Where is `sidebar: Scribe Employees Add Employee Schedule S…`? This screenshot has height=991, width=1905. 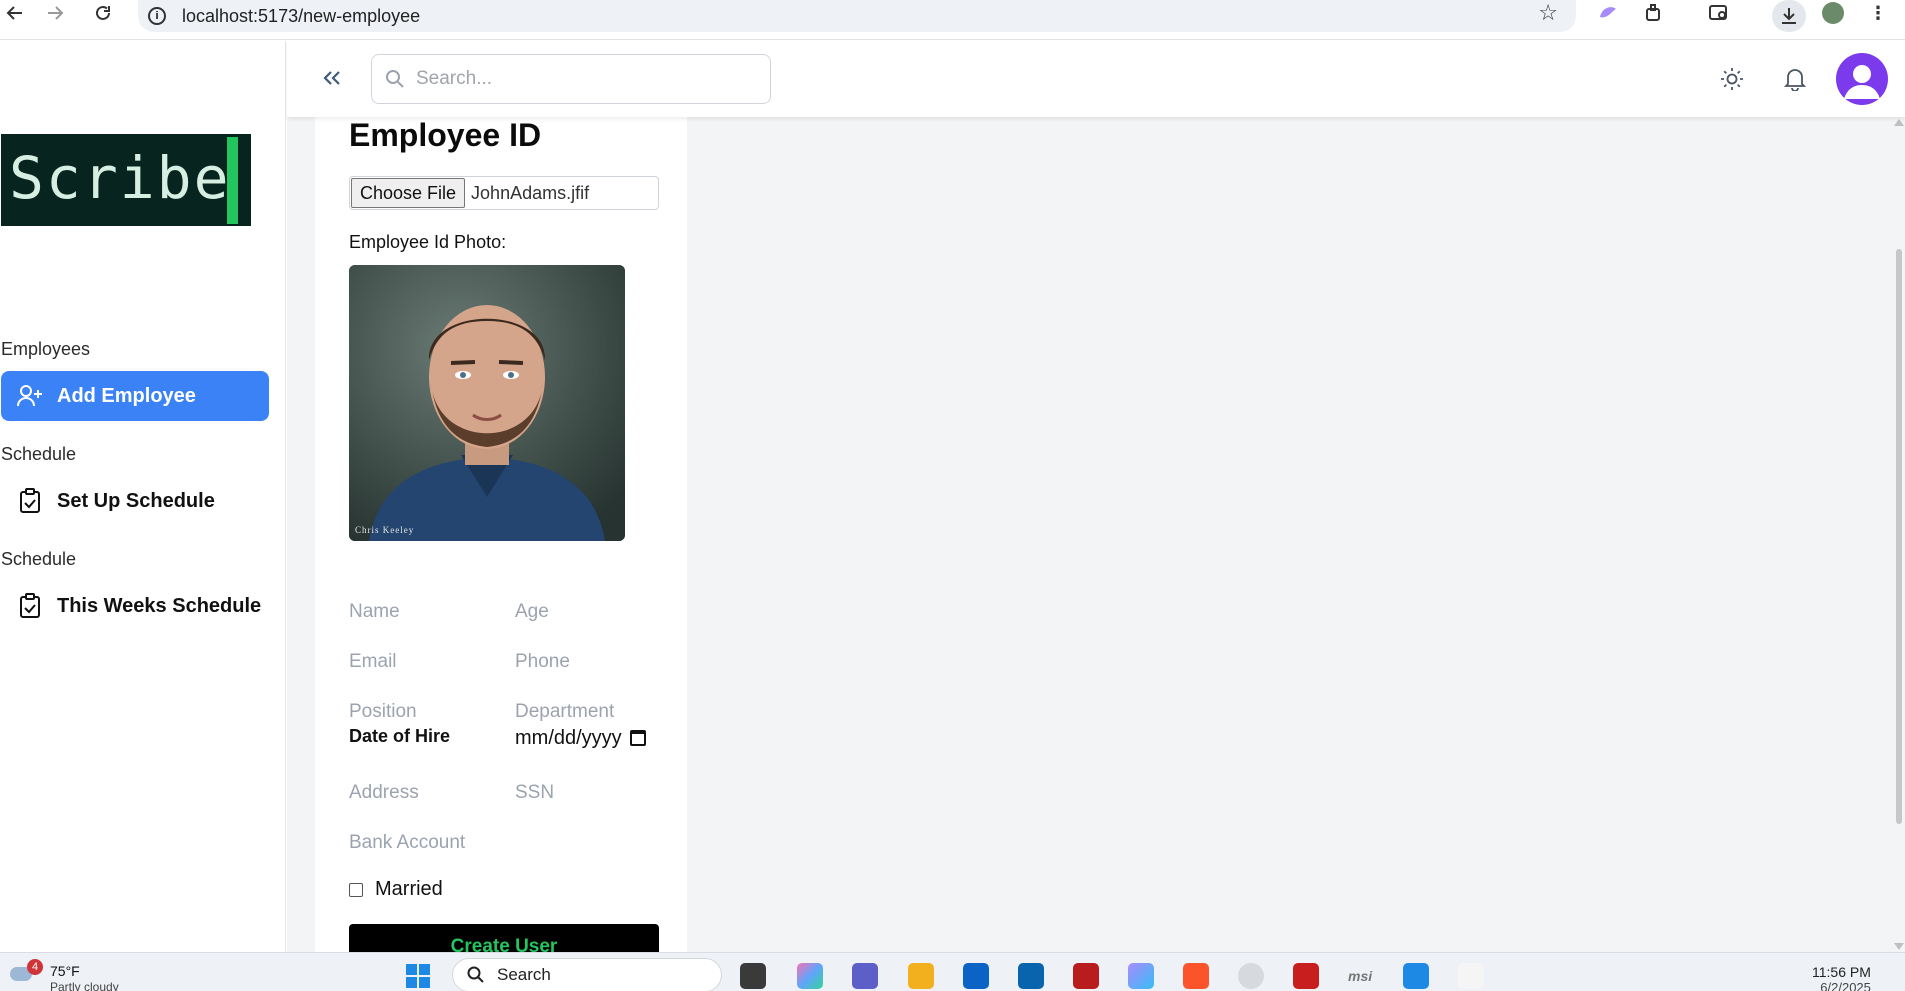 sidebar: Scribe Employees Add Employee Schedule S… is located at coordinates (143, 496).